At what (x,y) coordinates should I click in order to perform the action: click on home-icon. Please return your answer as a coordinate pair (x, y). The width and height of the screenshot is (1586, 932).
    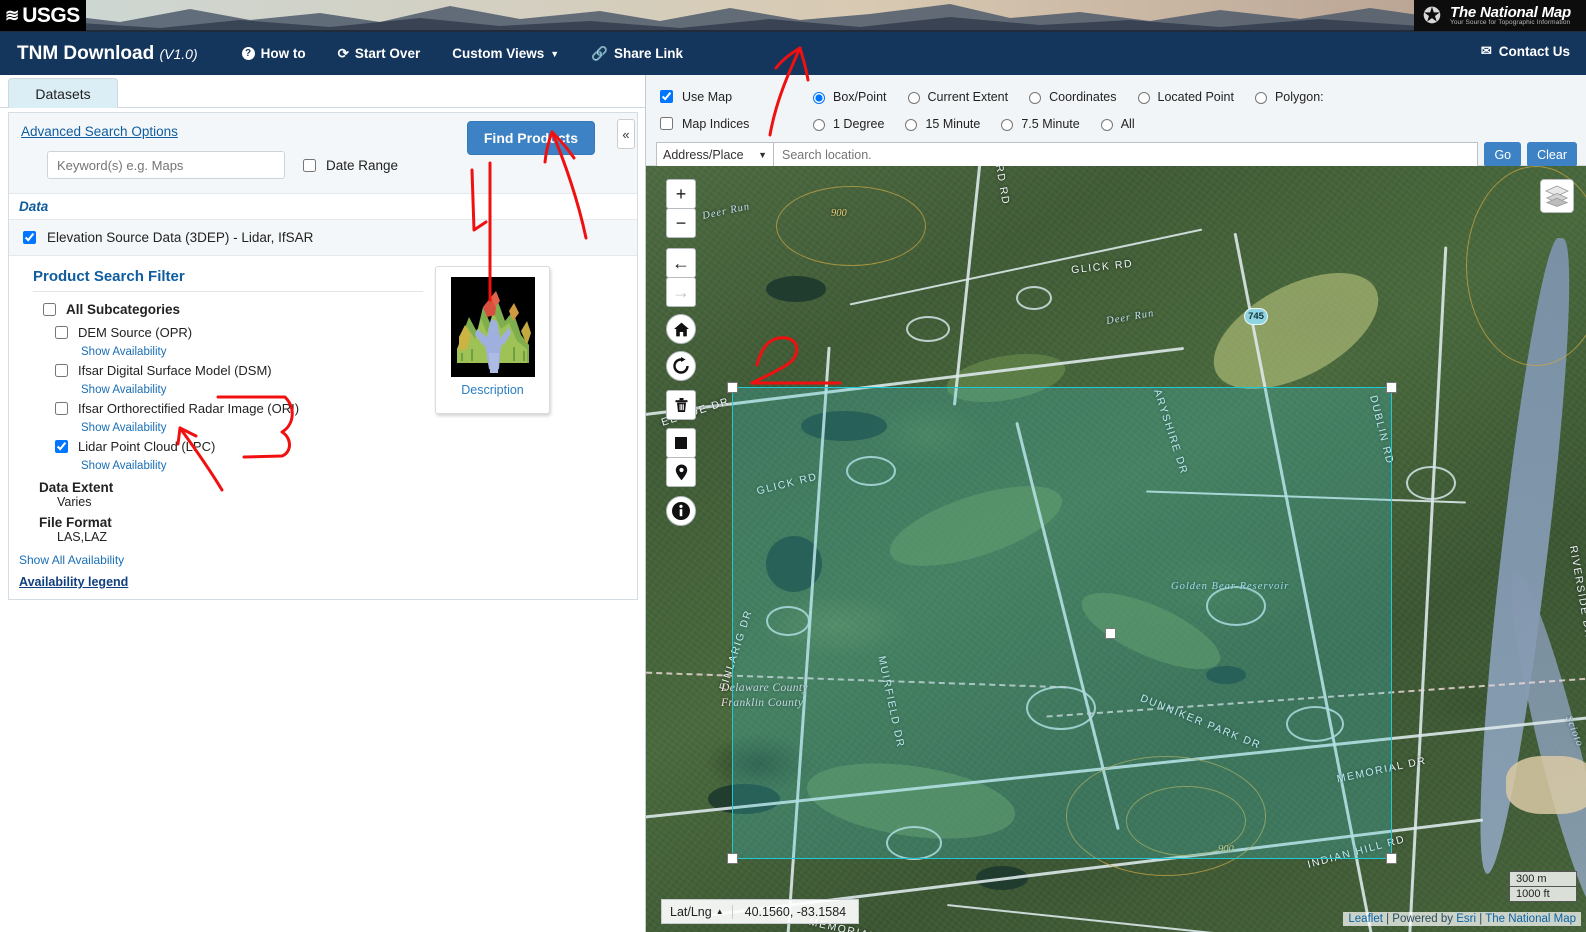
    Looking at the image, I should click on (681, 329).